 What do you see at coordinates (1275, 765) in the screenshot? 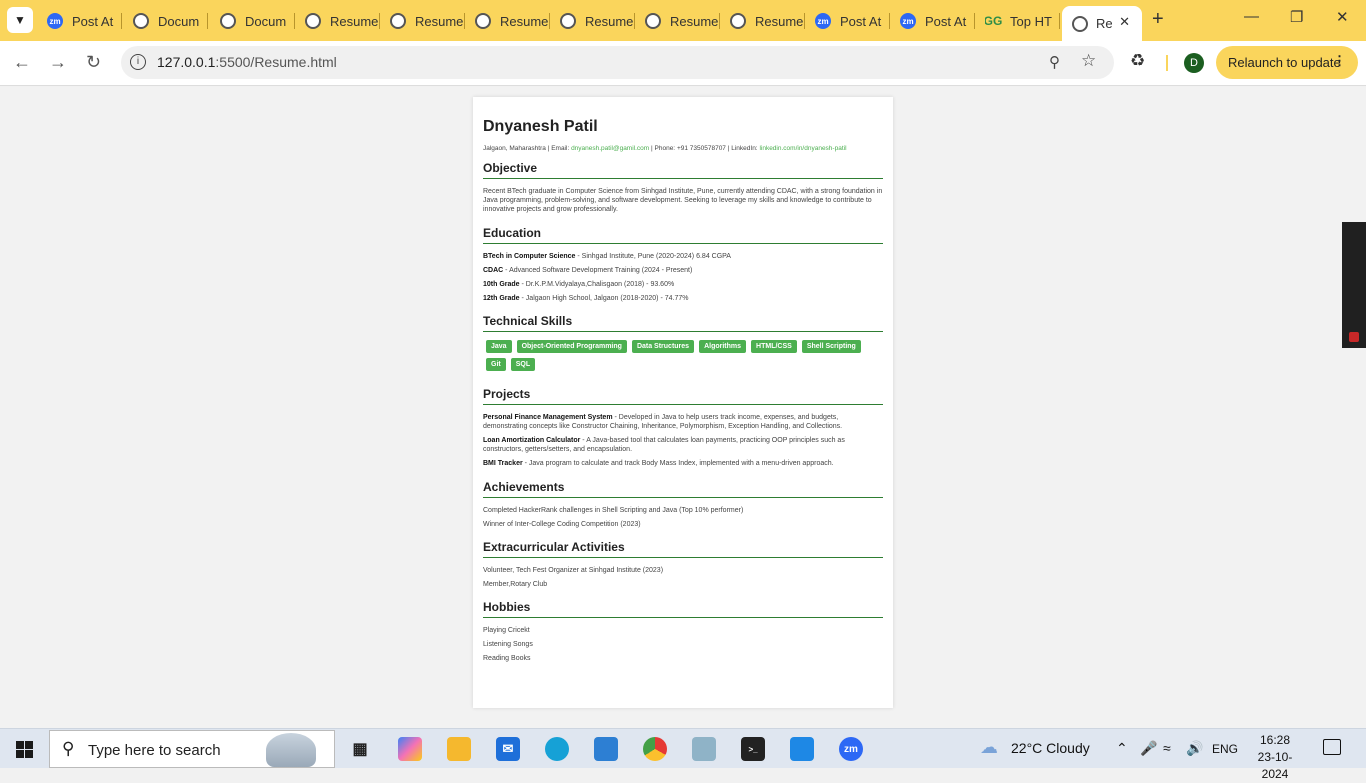
I see `clock-date: 23-10-2024` at bounding box center [1275, 765].